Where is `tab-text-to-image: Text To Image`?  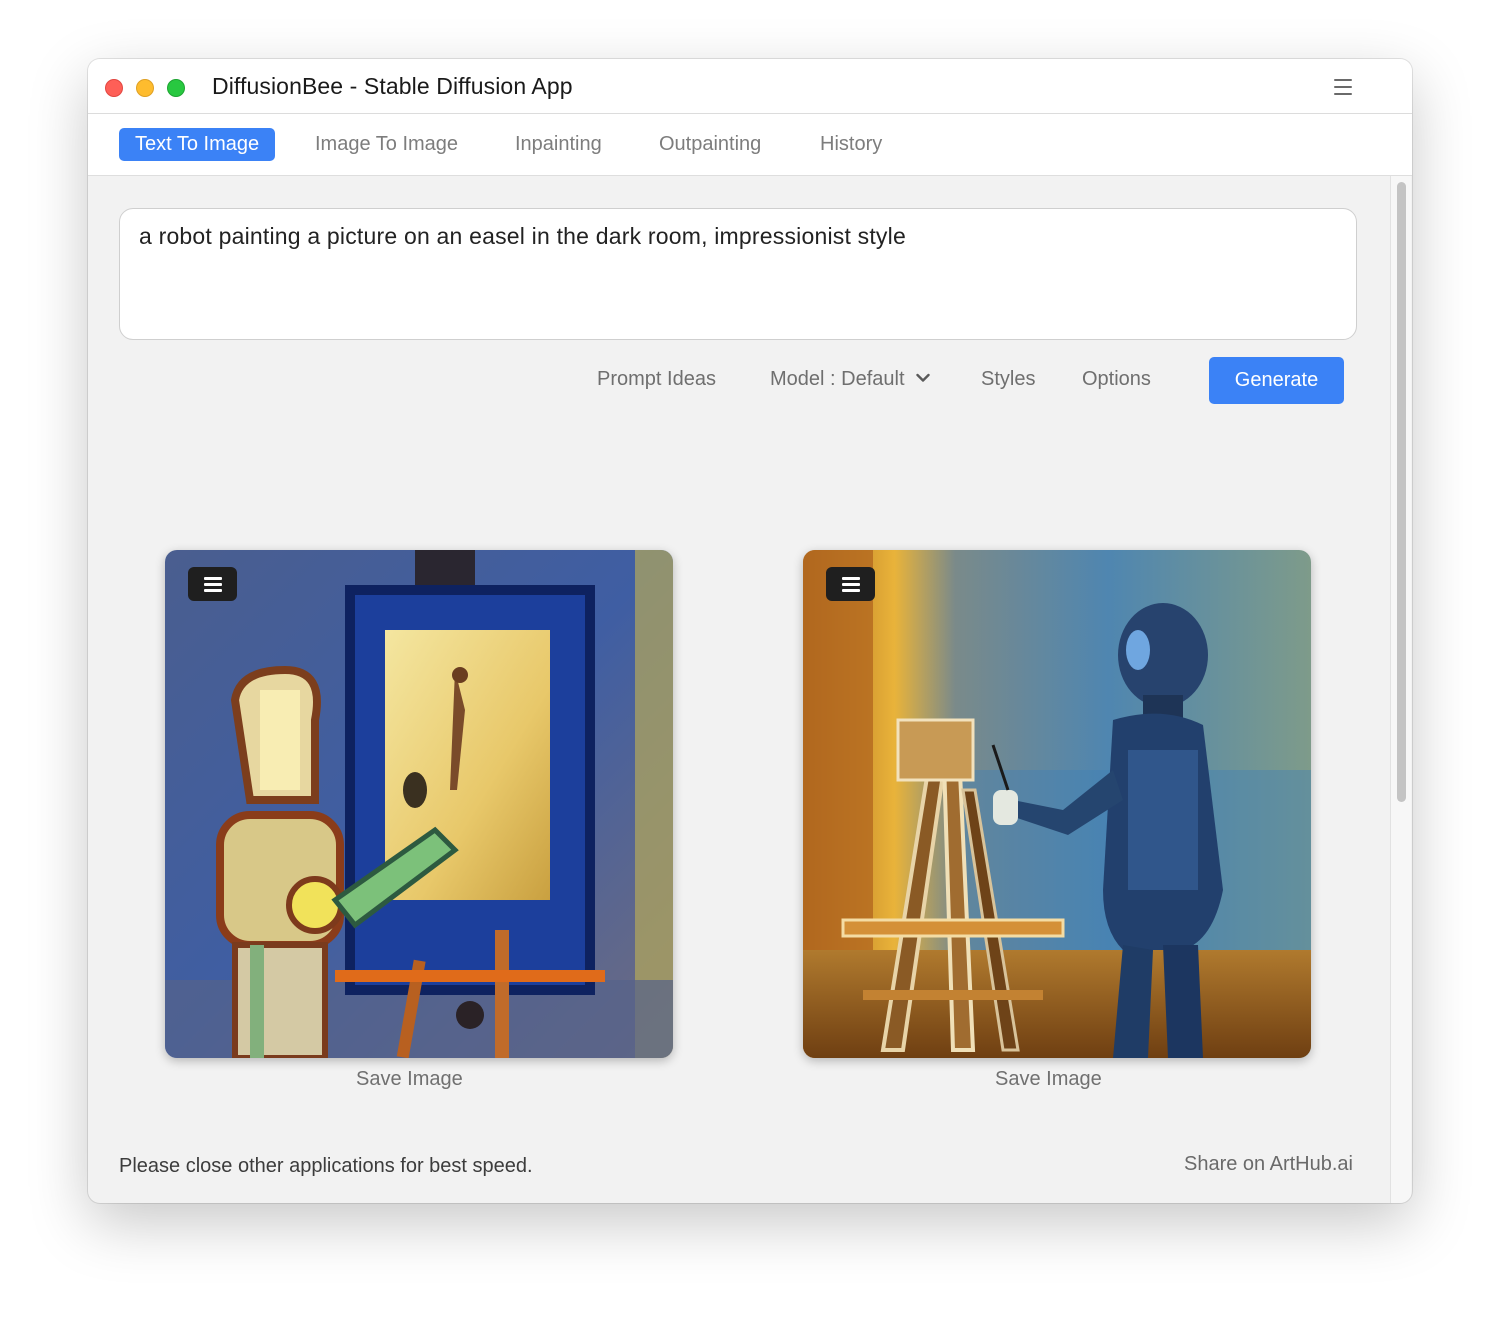 tab-text-to-image: Text To Image is located at coordinates (197, 144).